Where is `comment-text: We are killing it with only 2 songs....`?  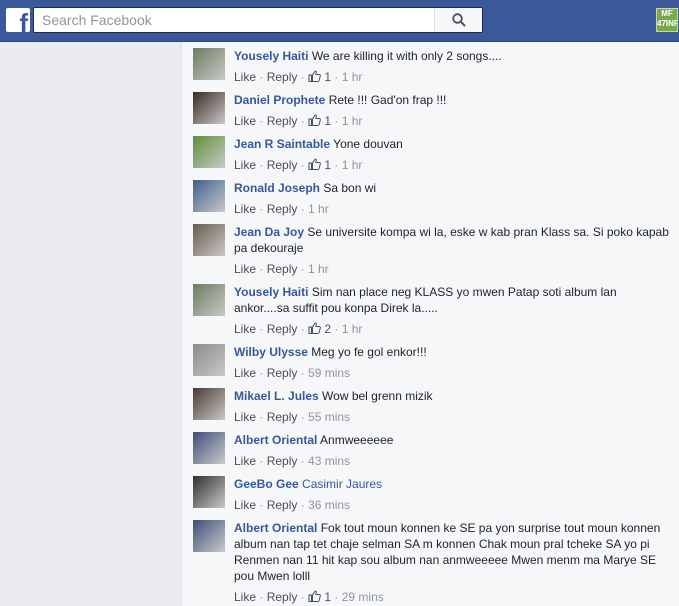
comment-text: We are killing it with only 2 songs.... is located at coordinates (406, 56).